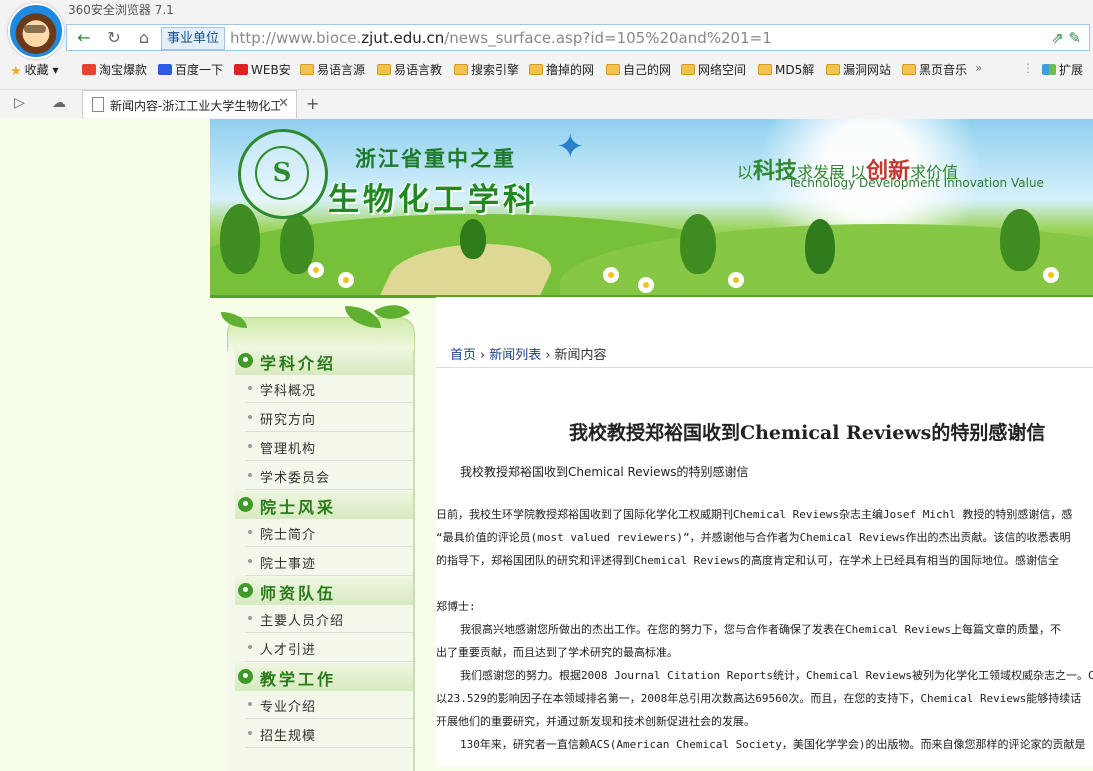  Describe the element at coordinates (978, 68) in the screenshot. I see `more-bookmarks-icon: »` at that location.